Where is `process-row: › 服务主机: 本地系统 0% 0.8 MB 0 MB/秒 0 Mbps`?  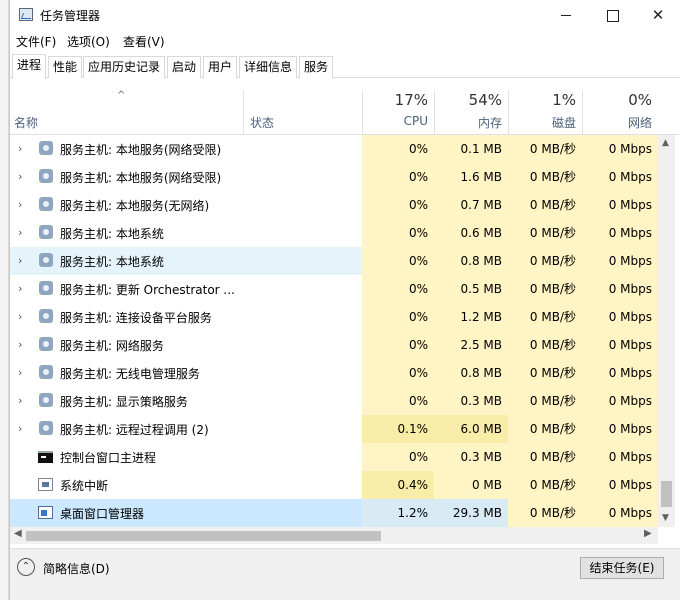
process-row: › 服务主机: 本地系统 0% 0.8 MB 0 MB/秒 0 Mbps is located at coordinates (334, 261).